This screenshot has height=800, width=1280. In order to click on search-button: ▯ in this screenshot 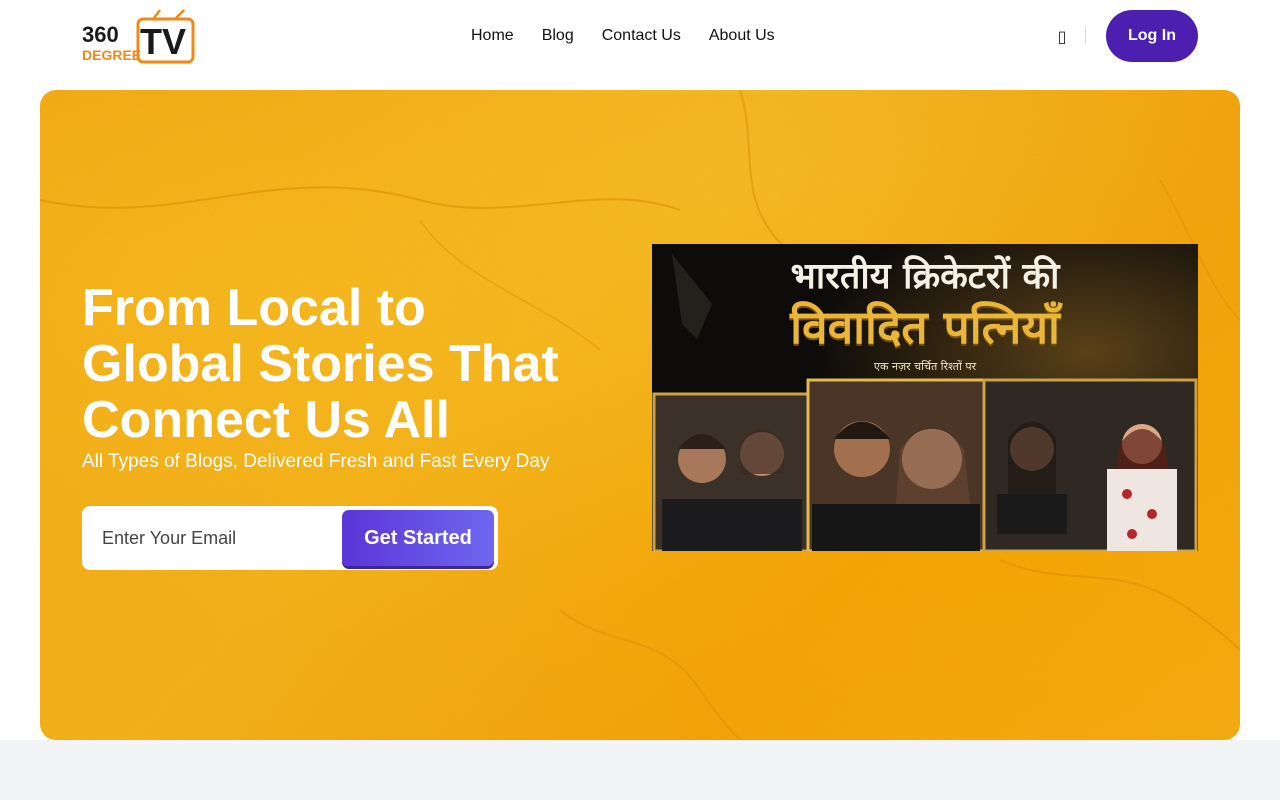, I will do `click(1062, 36)`.